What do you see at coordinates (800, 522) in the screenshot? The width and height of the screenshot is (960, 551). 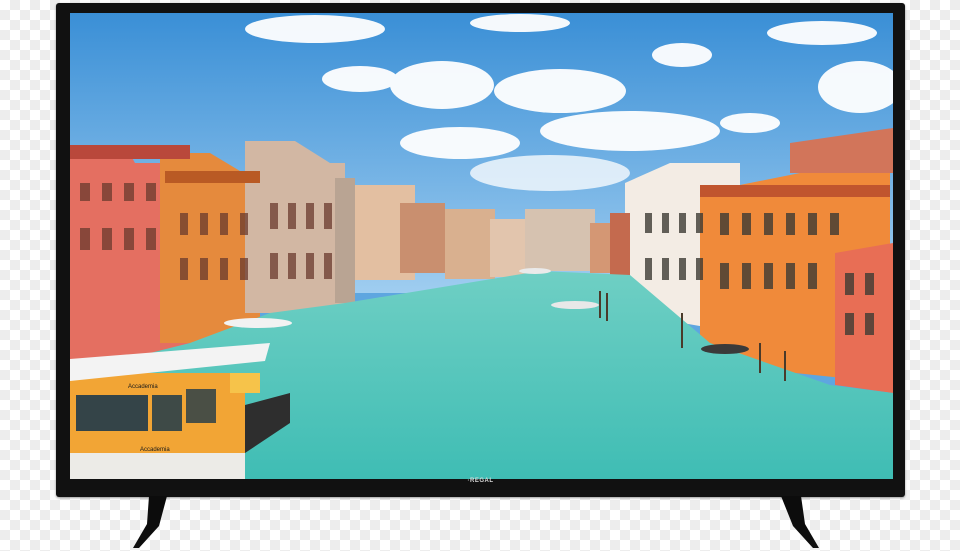 I see `tv-stand-foot-right` at bounding box center [800, 522].